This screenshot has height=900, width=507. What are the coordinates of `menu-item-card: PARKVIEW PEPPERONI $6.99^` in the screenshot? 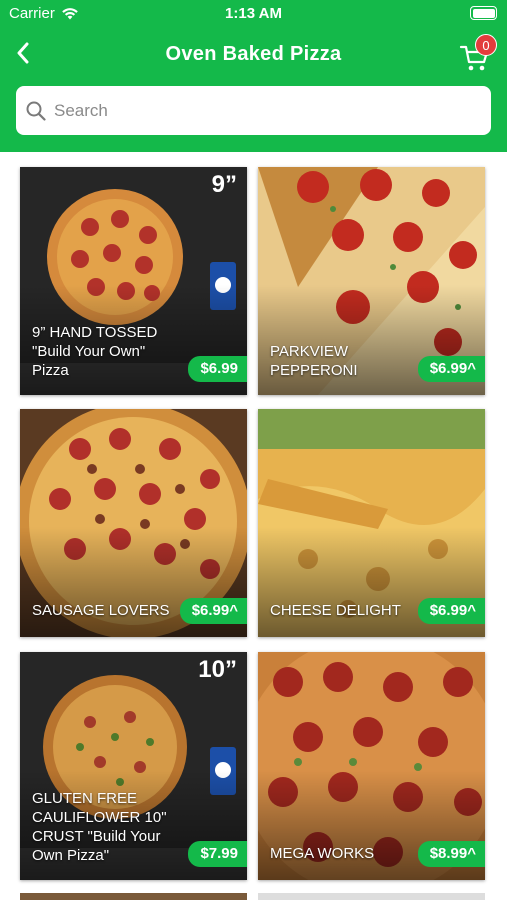 It's located at (371, 281).